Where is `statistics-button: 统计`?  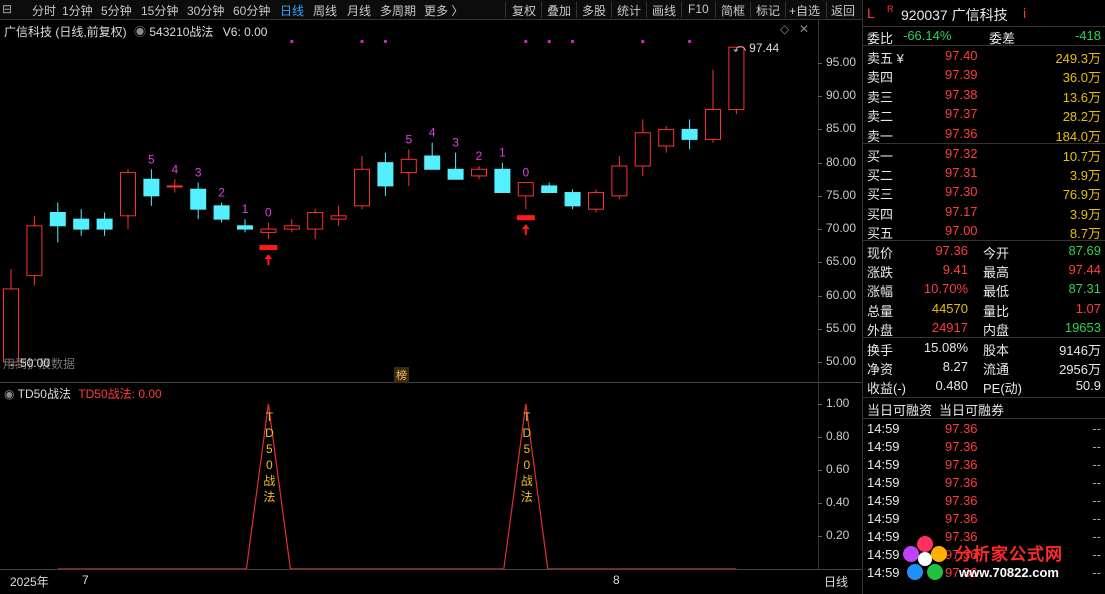 statistics-button: 统计 is located at coordinates (629, 10).